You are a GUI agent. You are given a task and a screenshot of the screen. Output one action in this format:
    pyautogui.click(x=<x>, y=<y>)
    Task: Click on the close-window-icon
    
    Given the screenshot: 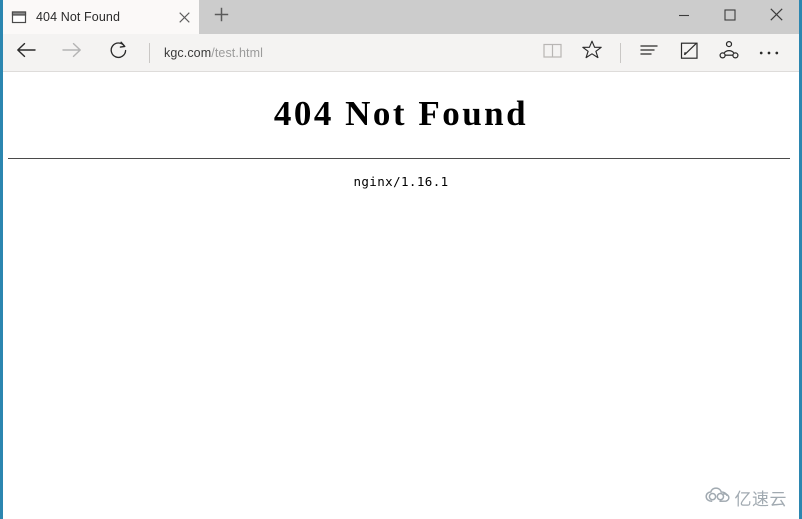 What is the action you would take?
    pyautogui.click(x=776, y=17)
    